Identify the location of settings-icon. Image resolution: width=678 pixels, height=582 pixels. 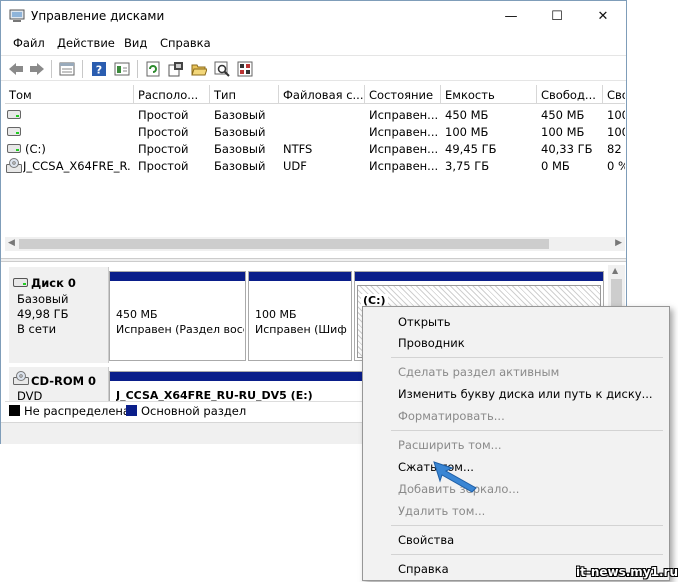
(176, 69).